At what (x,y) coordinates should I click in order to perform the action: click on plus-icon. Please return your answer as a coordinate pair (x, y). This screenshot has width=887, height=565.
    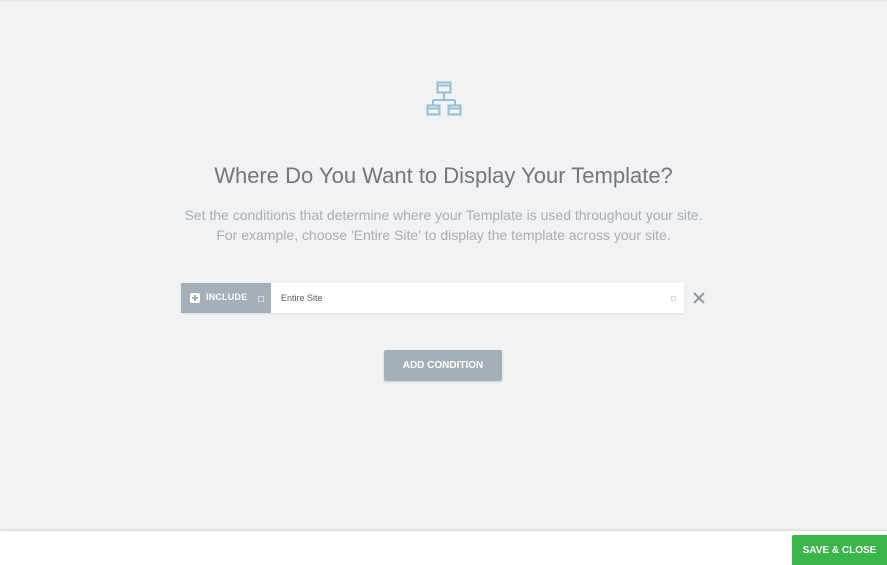
    Looking at the image, I should click on (195, 298).